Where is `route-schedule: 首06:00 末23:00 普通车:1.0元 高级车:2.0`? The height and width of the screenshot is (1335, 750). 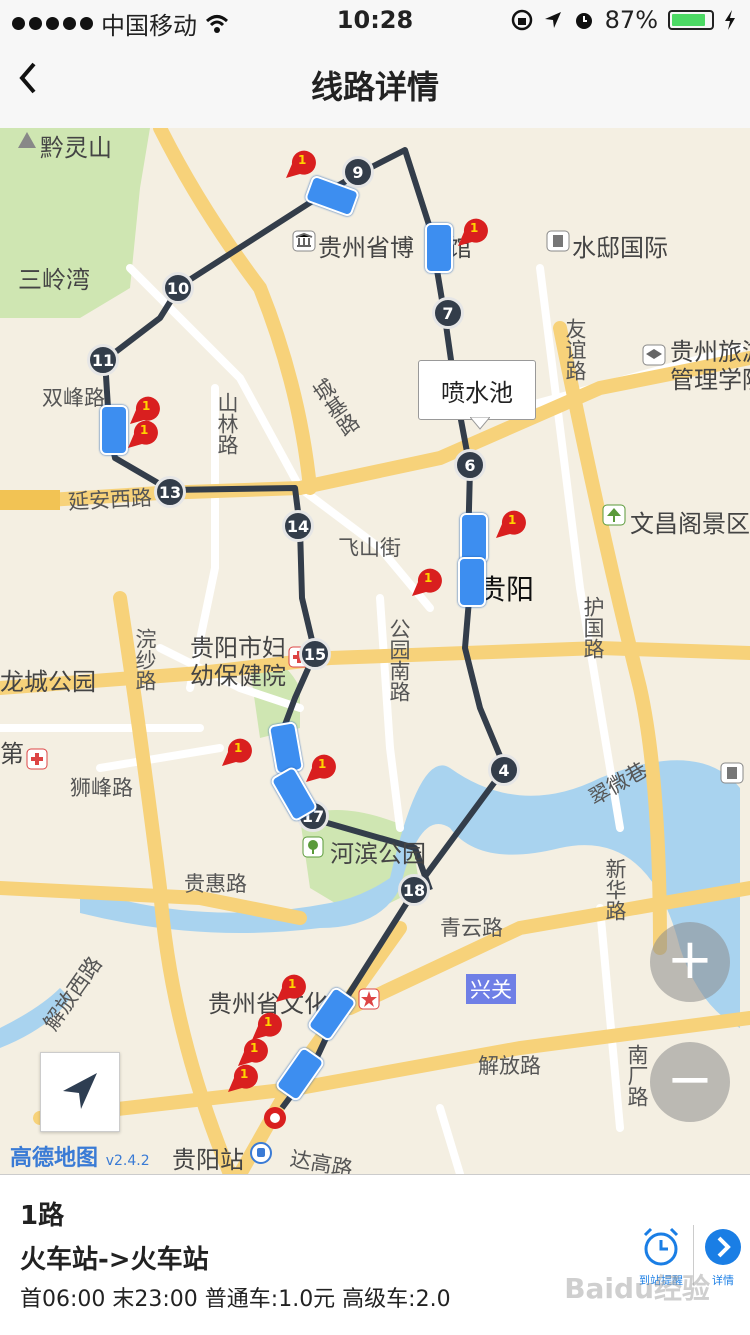 route-schedule: 首06:00 末23:00 普通车:1.0元 高级车:2.0 is located at coordinates (235, 1299).